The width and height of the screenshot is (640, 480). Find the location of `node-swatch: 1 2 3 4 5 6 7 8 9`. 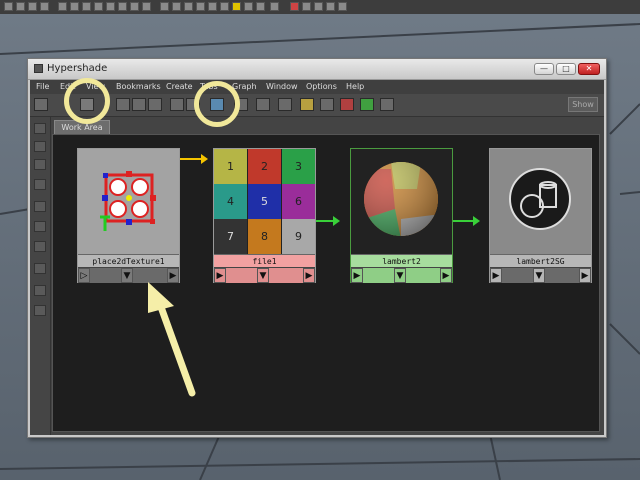

node-swatch: 1 2 3 4 5 6 7 8 9 is located at coordinates (264, 201).